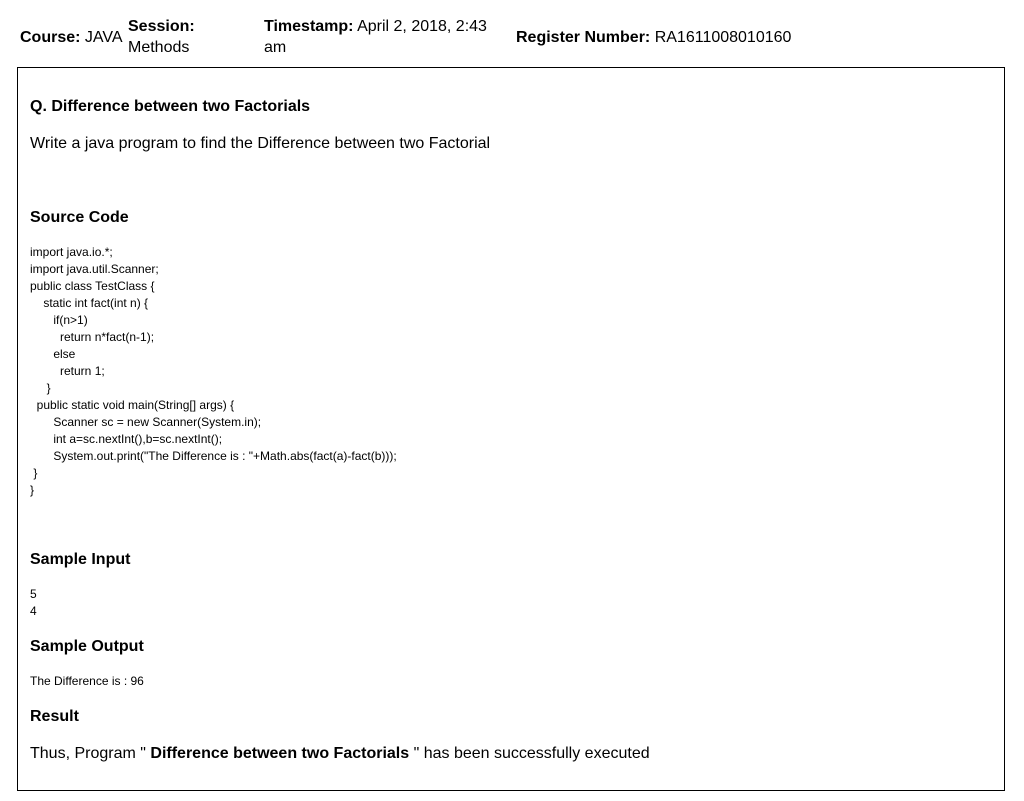 The height and width of the screenshot is (801, 1024). Describe the element at coordinates (79, 217) in the screenshot. I see `source-code-heading: Source Code` at that location.